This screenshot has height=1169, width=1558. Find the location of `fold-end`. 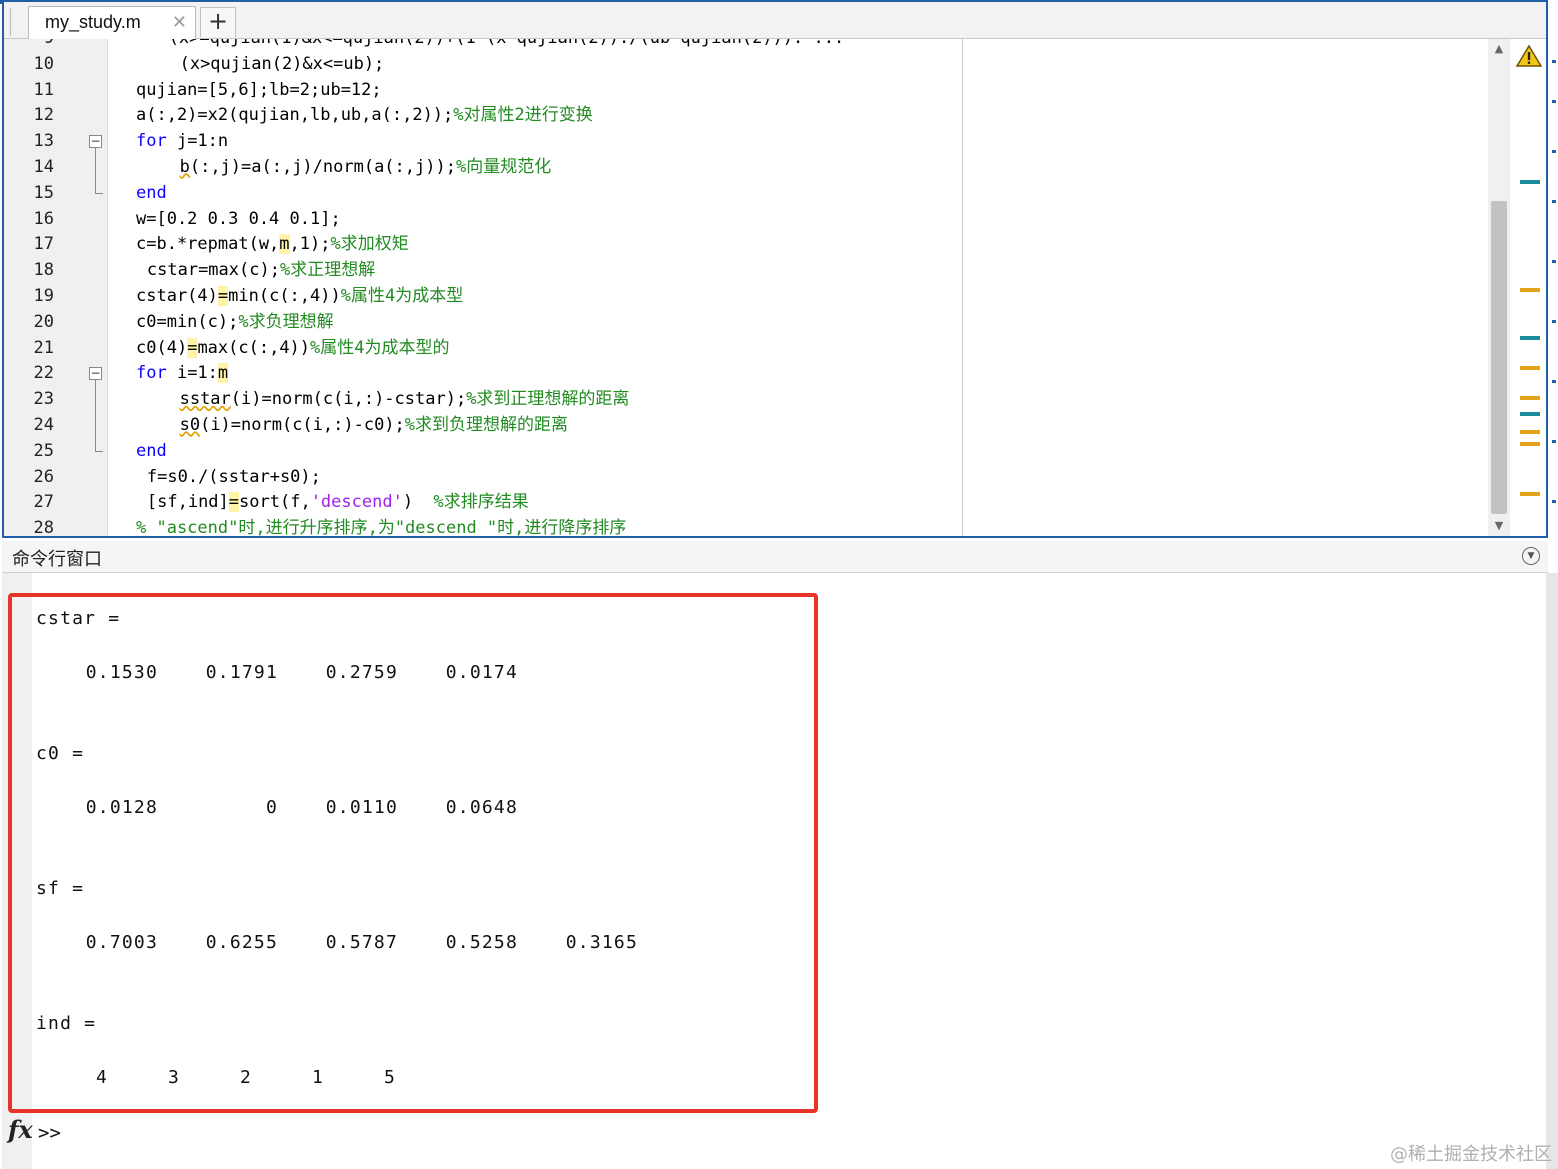

fold-end is located at coordinates (99, 451).